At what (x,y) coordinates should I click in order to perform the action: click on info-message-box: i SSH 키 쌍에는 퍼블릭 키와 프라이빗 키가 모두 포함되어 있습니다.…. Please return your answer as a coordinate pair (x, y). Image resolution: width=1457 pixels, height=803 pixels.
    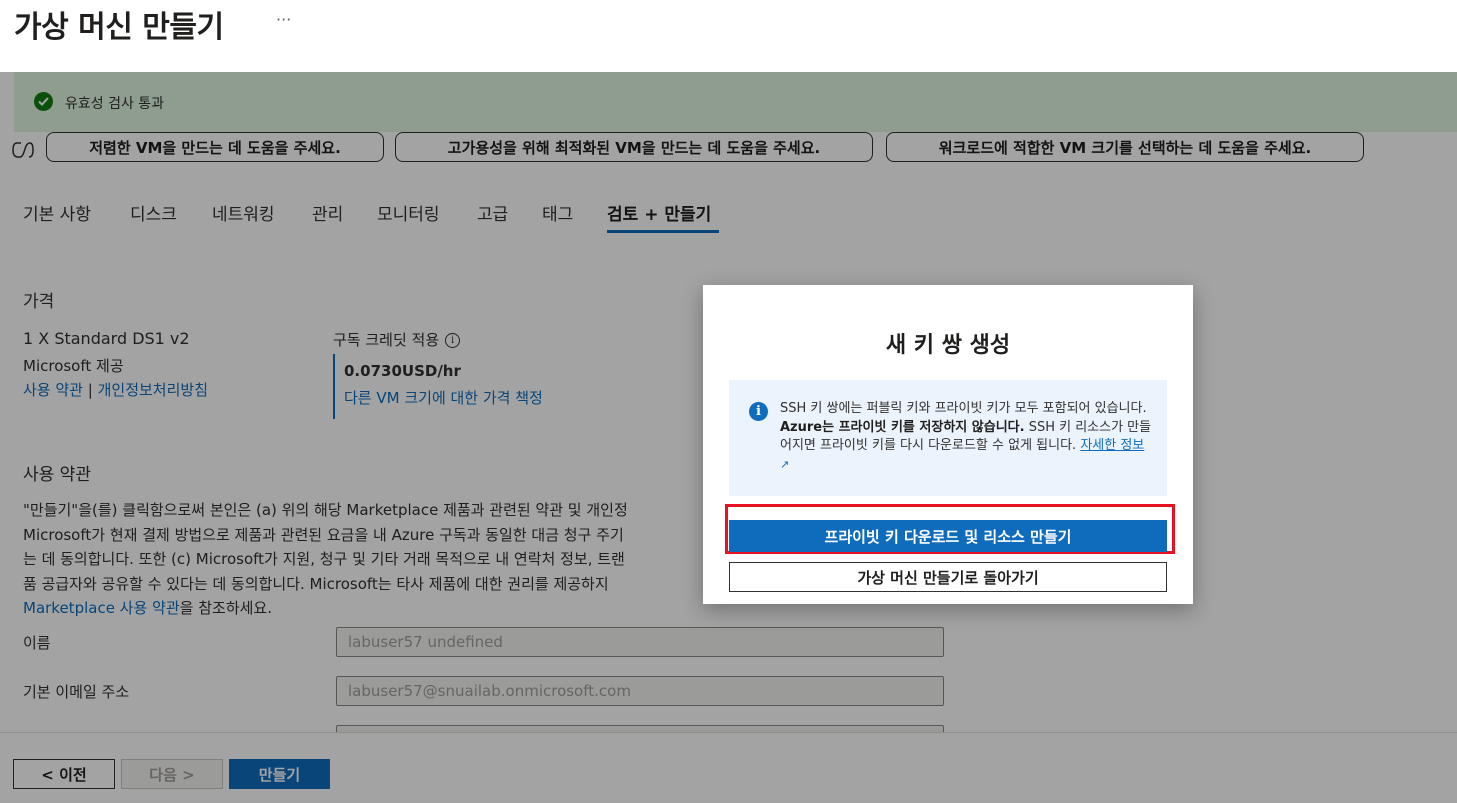
    Looking at the image, I should click on (948, 438).